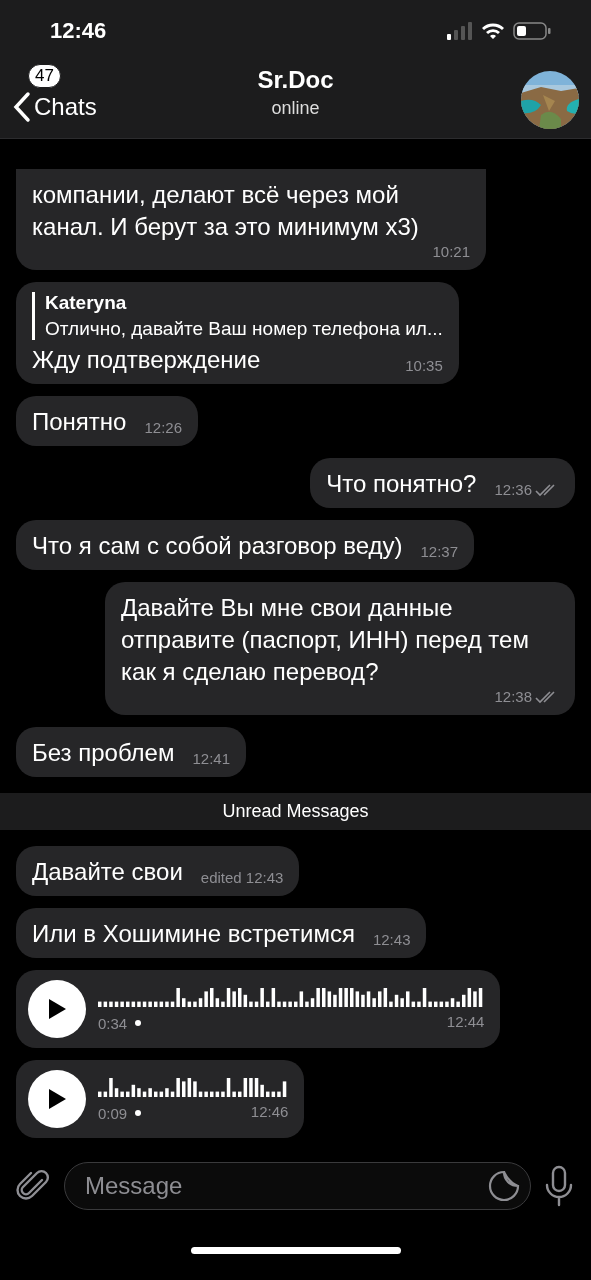 Image resolution: width=591 pixels, height=1280 pixels. What do you see at coordinates (146, 360) in the screenshot?
I see `message-text: Жду подтверждение` at bounding box center [146, 360].